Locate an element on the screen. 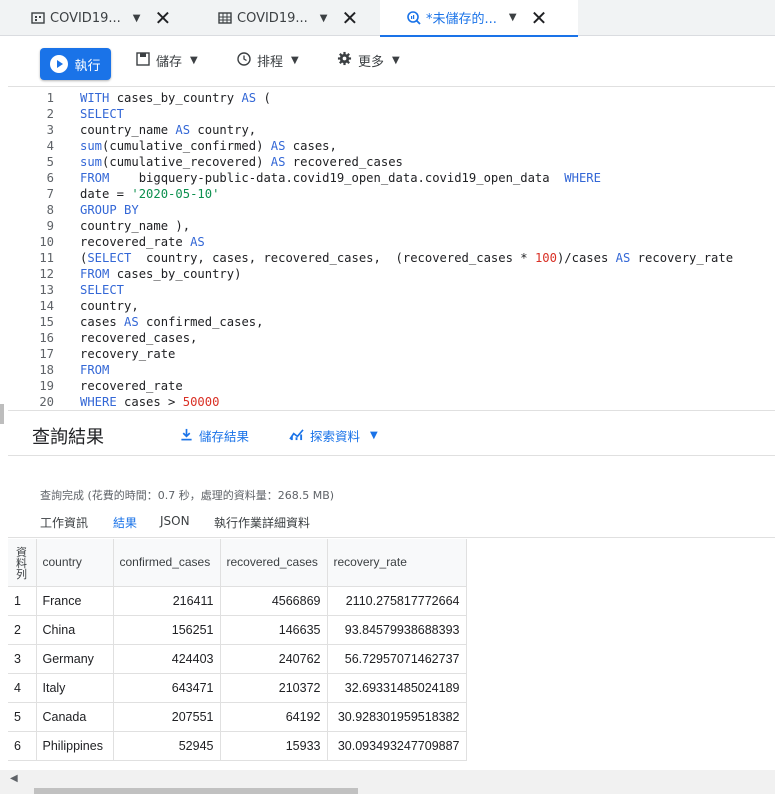 Image resolution: width=775 pixels, height=794 pixels. code-text: country, is located at coordinates (109, 306).